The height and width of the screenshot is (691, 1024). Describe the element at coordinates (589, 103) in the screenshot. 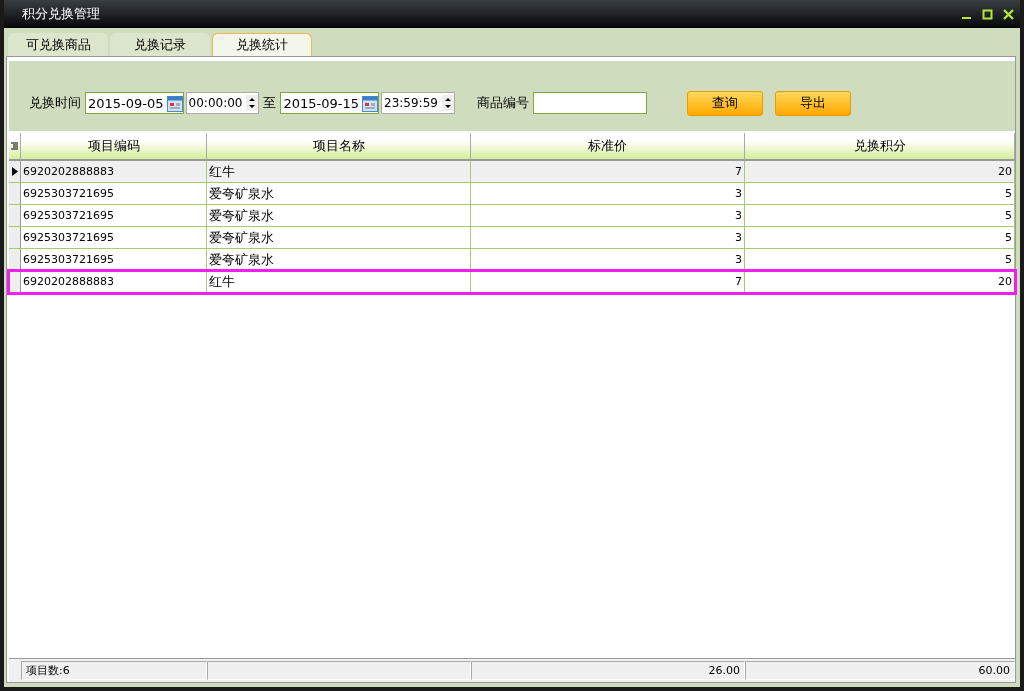

I see `code-field` at that location.